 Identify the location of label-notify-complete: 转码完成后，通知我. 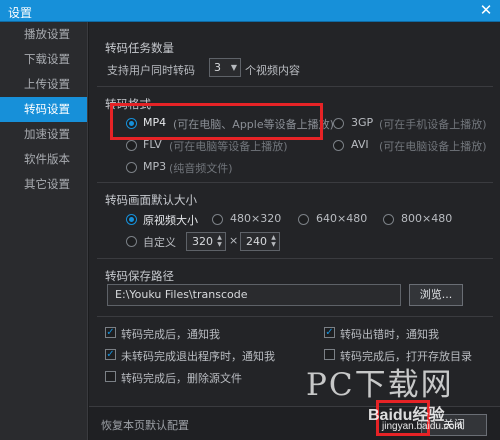
(170, 334).